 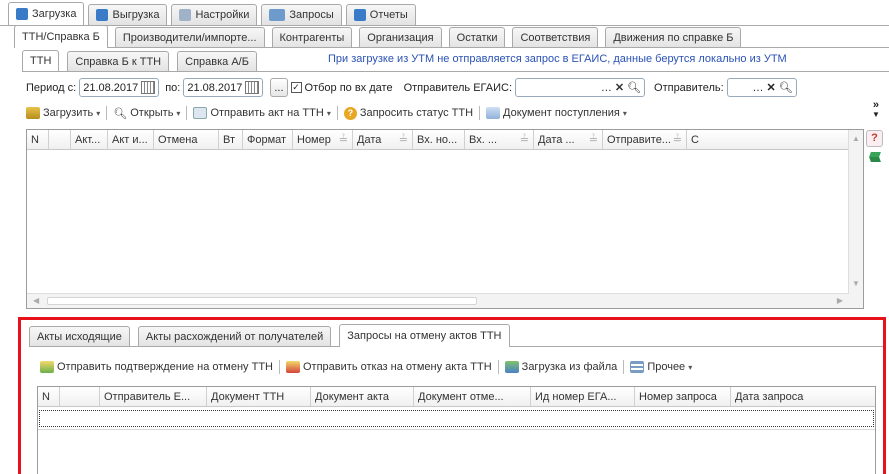 I want to click on col-cancel: Отмена, so click(x=186, y=139).